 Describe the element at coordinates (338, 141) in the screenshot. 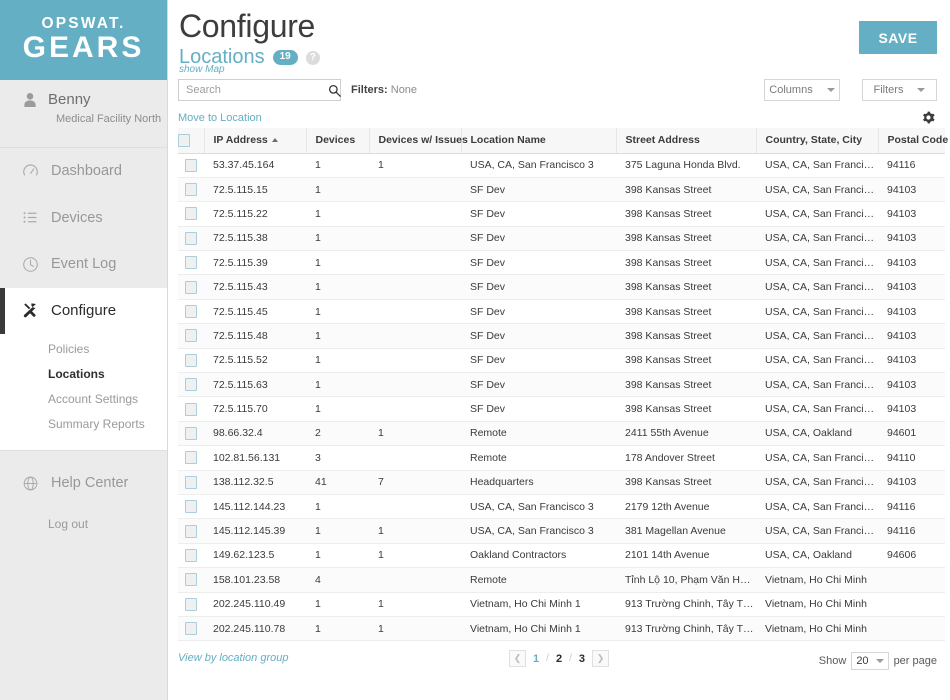

I see `column-header-devices: Devices` at that location.